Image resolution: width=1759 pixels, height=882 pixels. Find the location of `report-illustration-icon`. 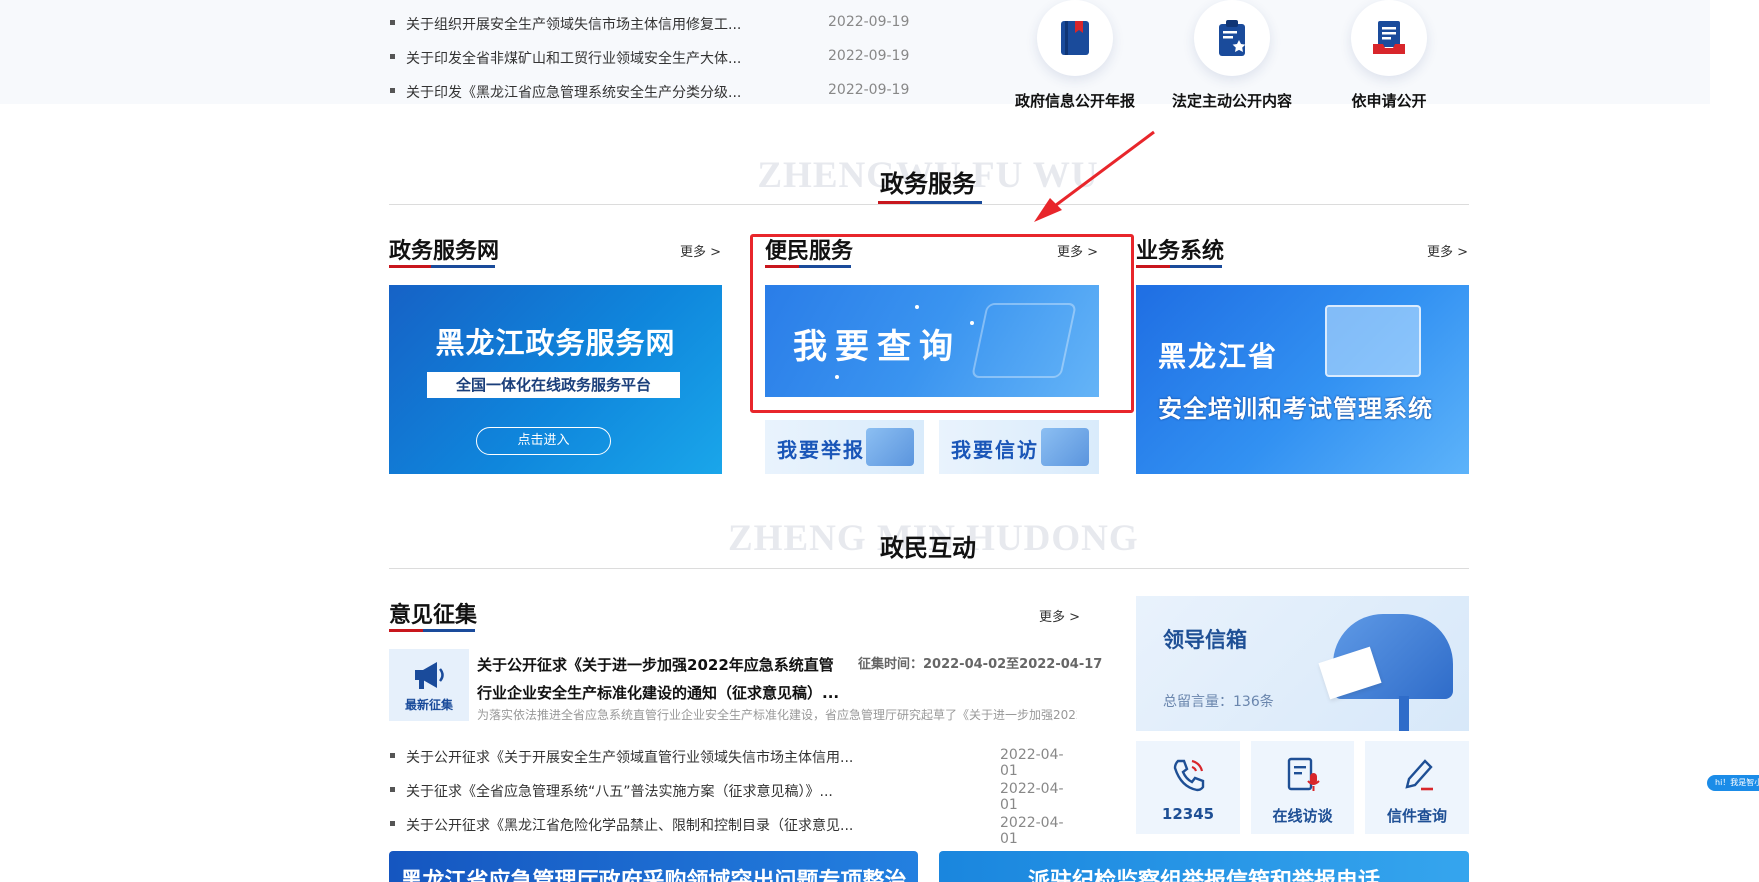

report-illustration-icon is located at coordinates (890, 447).